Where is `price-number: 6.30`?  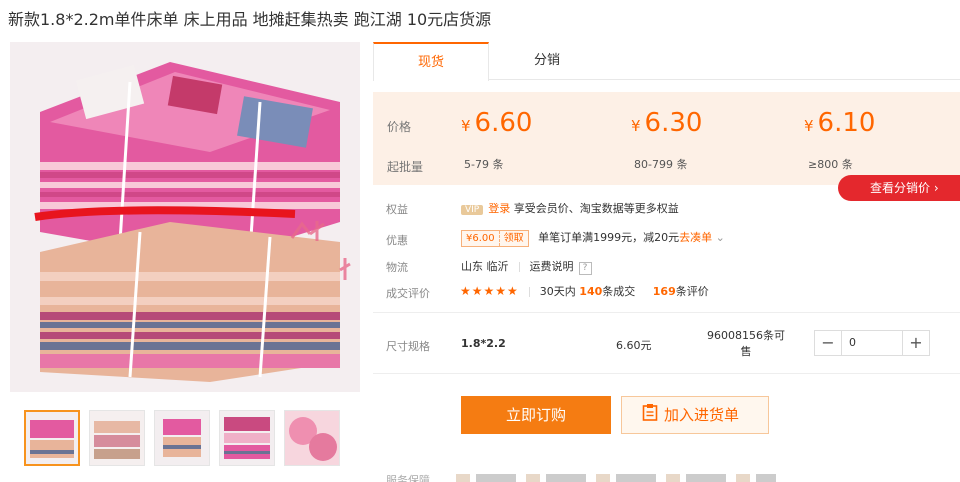 price-number: 6.30 is located at coordinates (673, 123).